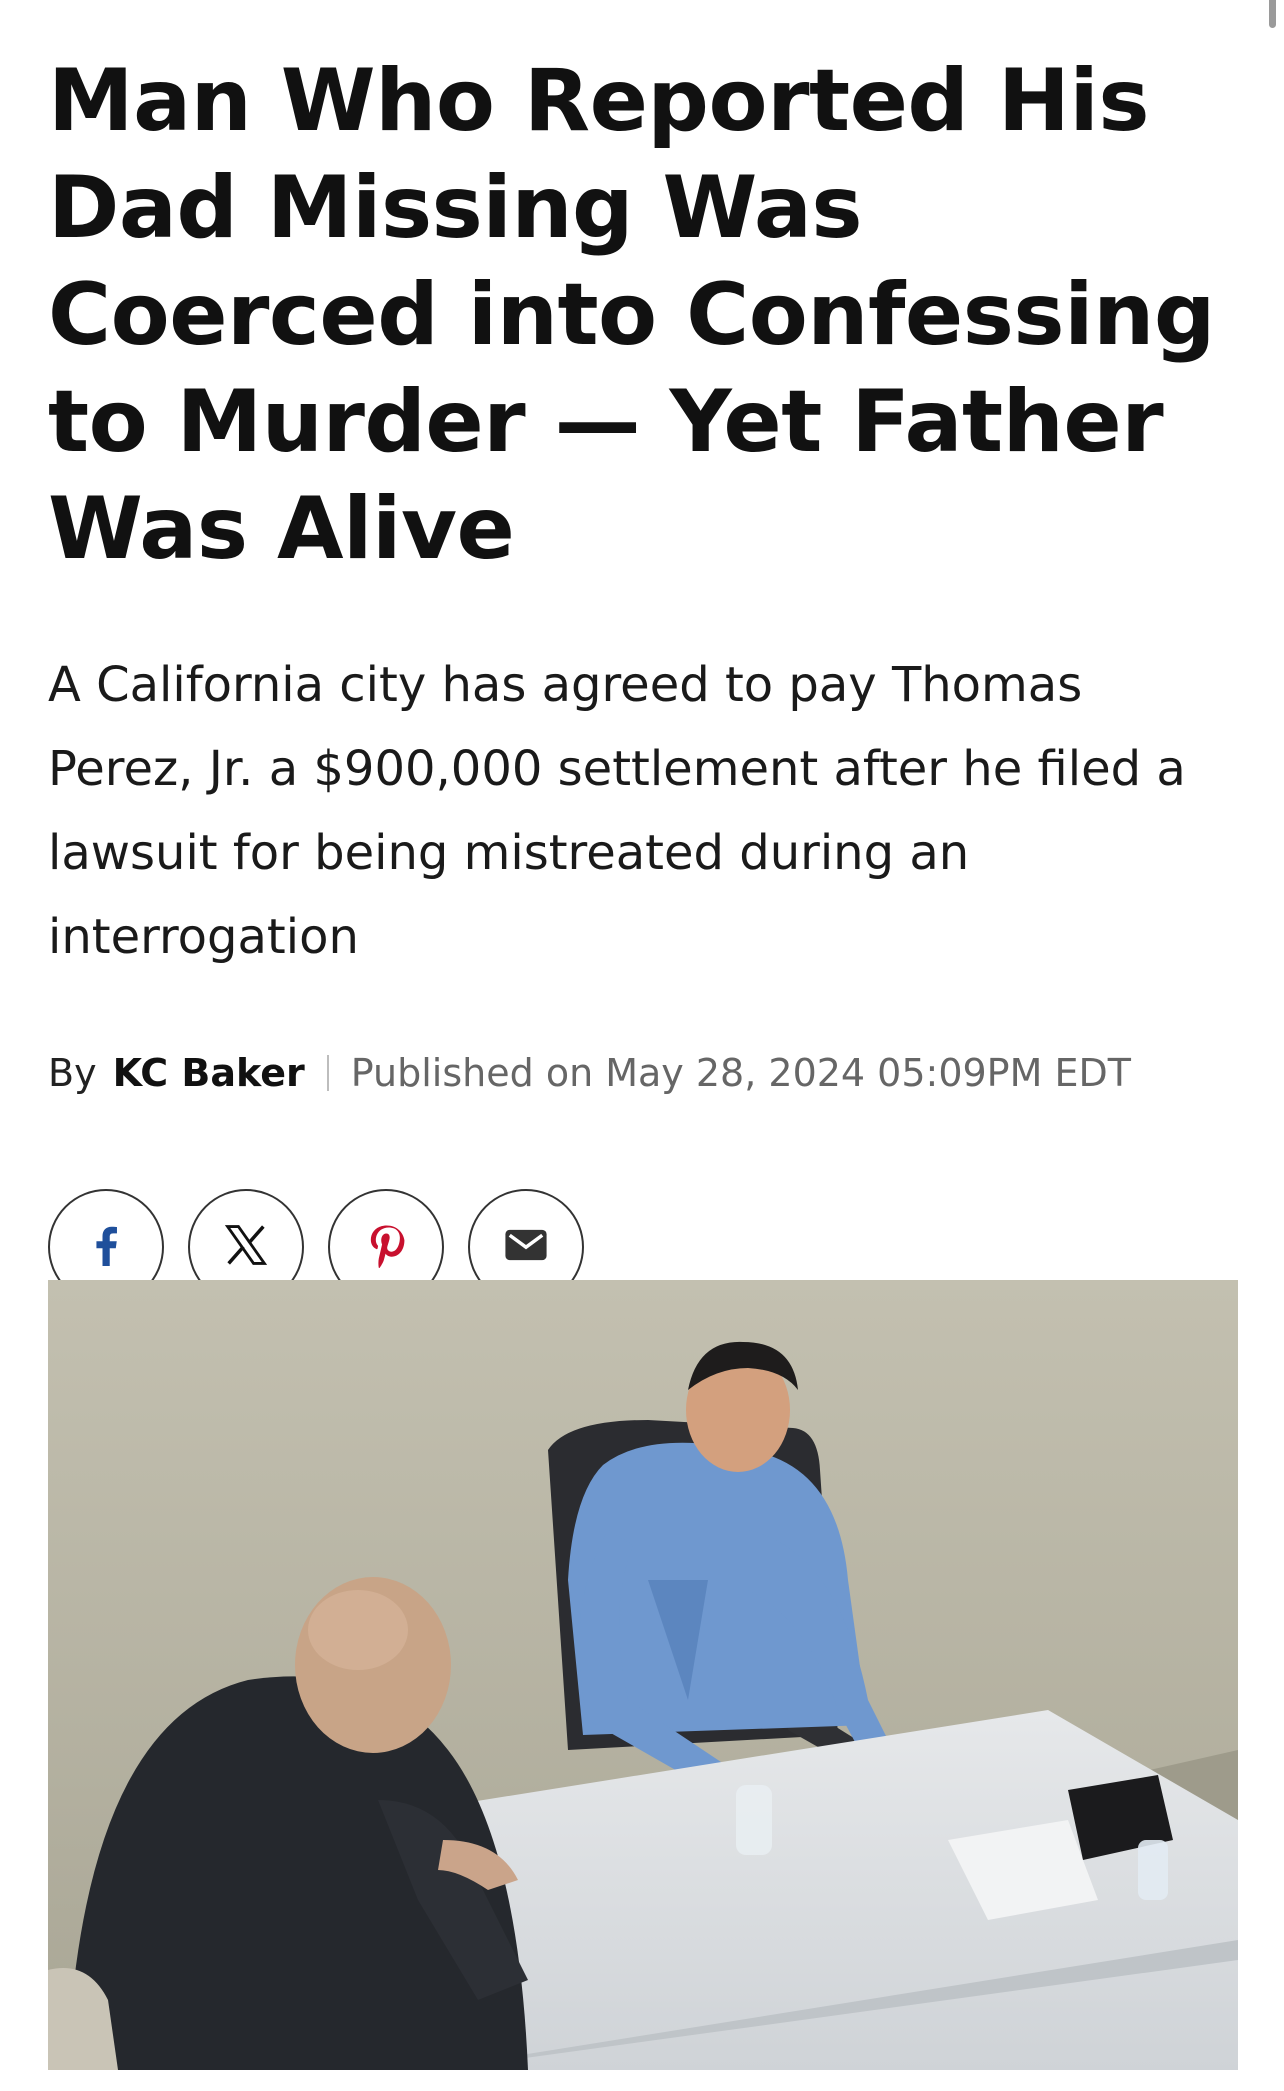  Describe the element at coordinates (1272, 14) in the screenshot. I see `scrollbar-thumb` at that location.